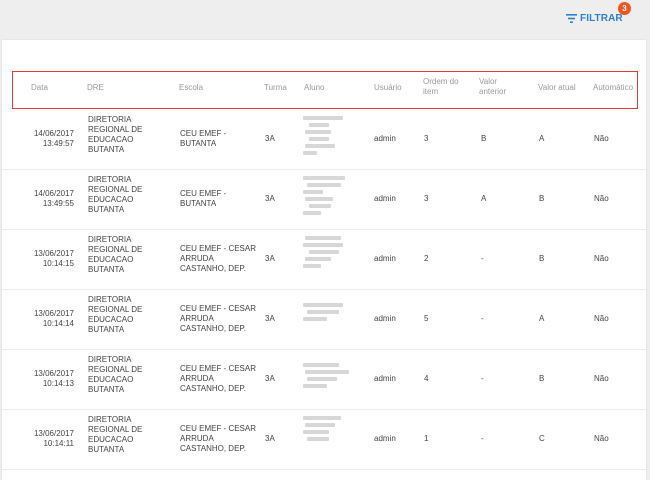  I want to click on cell-ordem: 2, so click(426, 258).